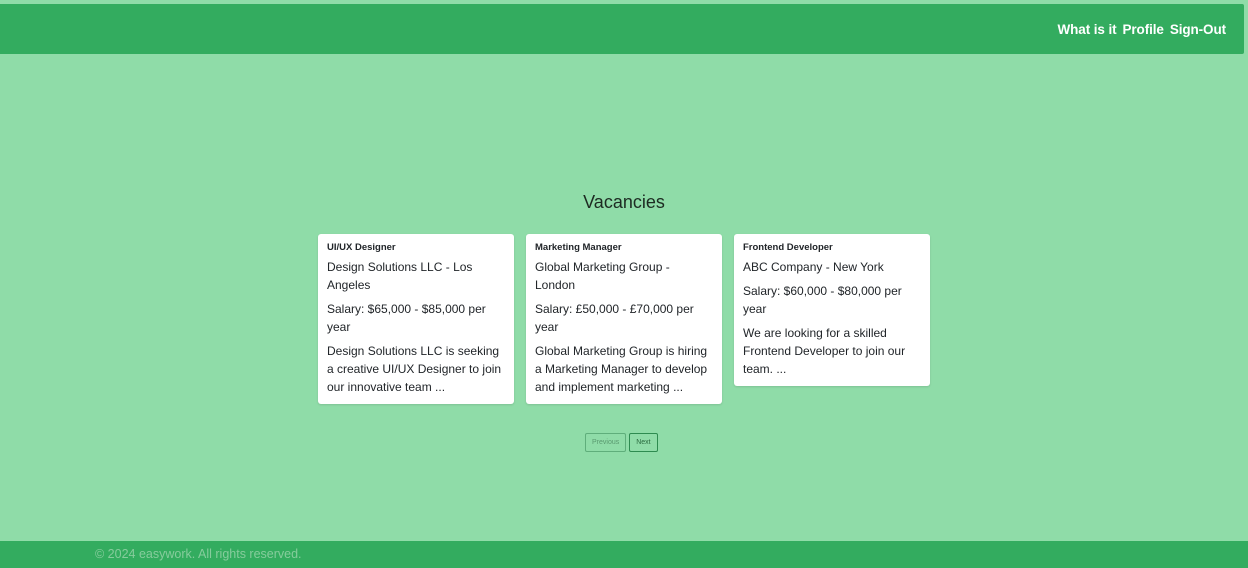 This screenshot has width=1248, height=568. I want to click on footer: © 2024 easywork. All rights reserved., so click(624, 554).